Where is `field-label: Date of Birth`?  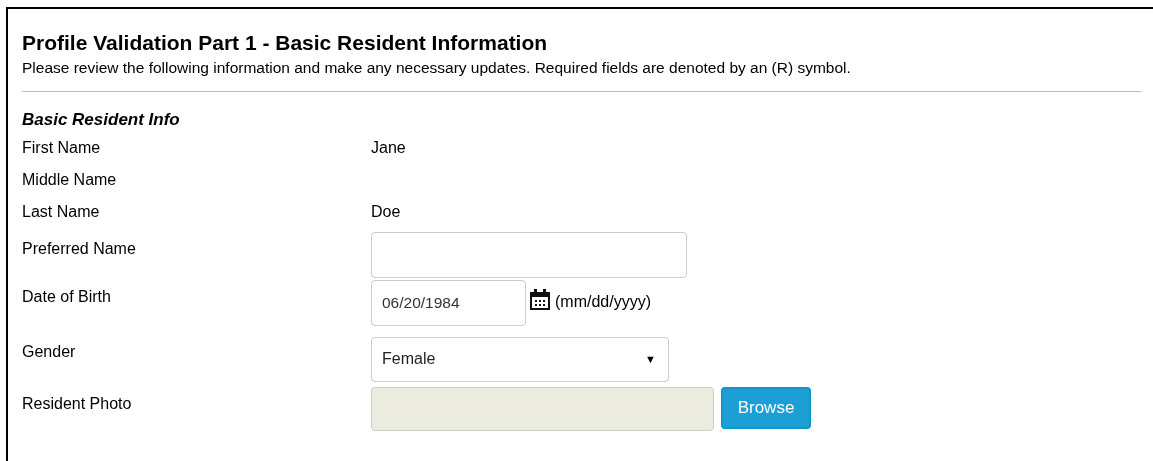
field-label: Date of Birth is located at coordinates (67, 297).